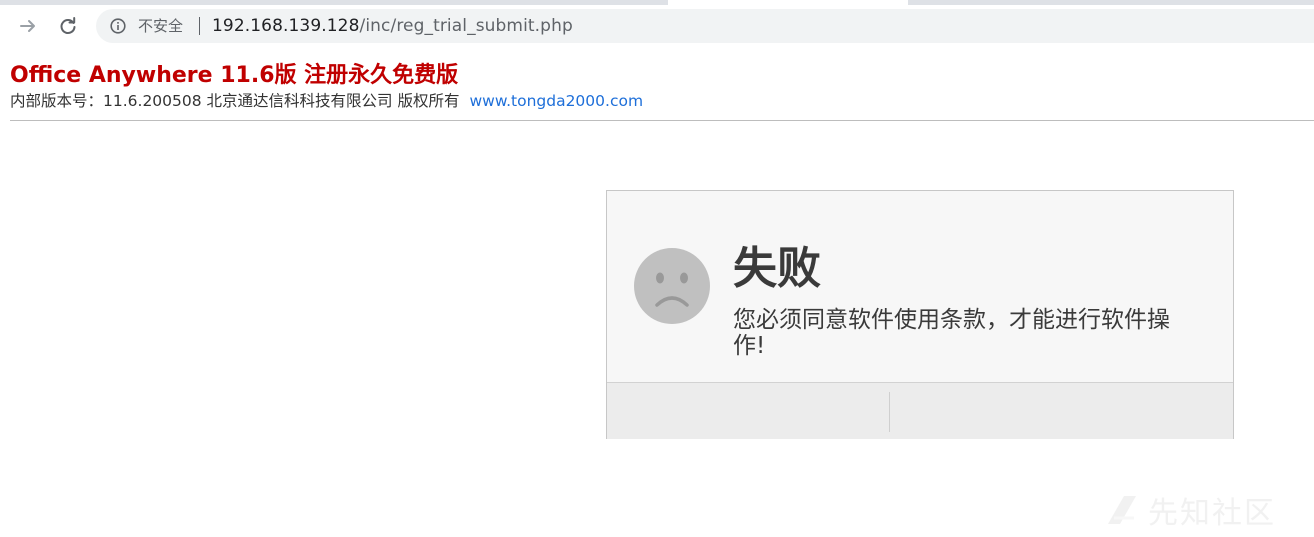 This screenshot has width=1314, height=537. What do you see at coordinates (1122, 510) in the screenshot?
I see `xianzhi-logo-icon` at bounding box center [1122, 510].